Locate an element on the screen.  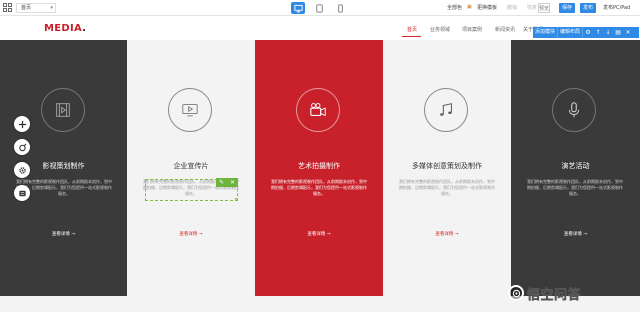
preview-button: 预览 is located at coordinates (544, 8).